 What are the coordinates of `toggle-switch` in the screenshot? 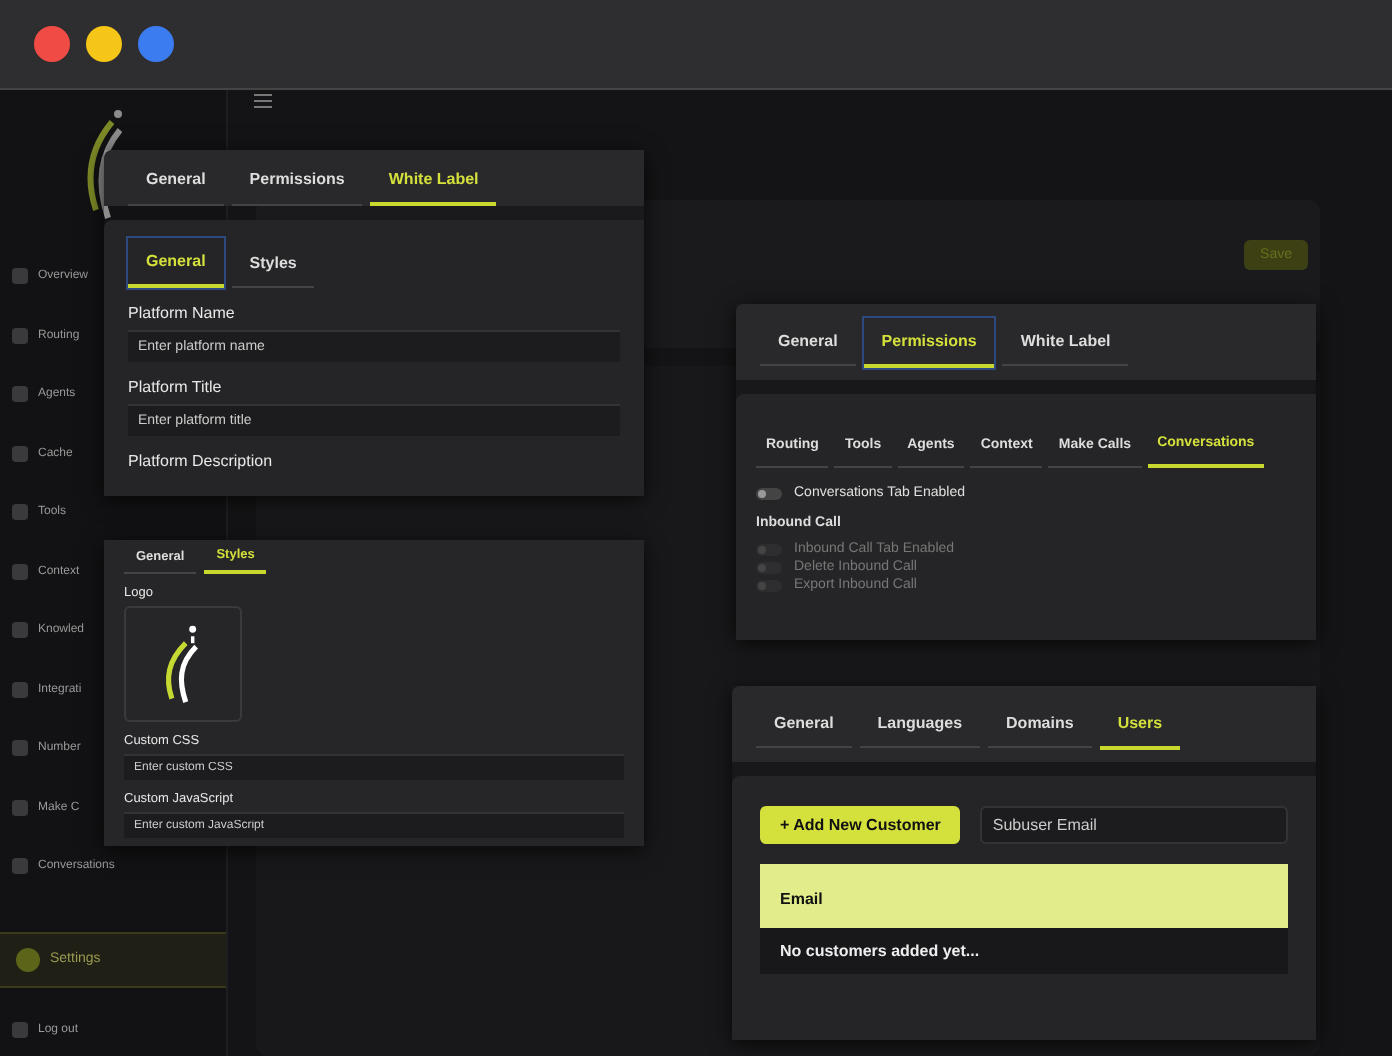 It's located at (769, 493).